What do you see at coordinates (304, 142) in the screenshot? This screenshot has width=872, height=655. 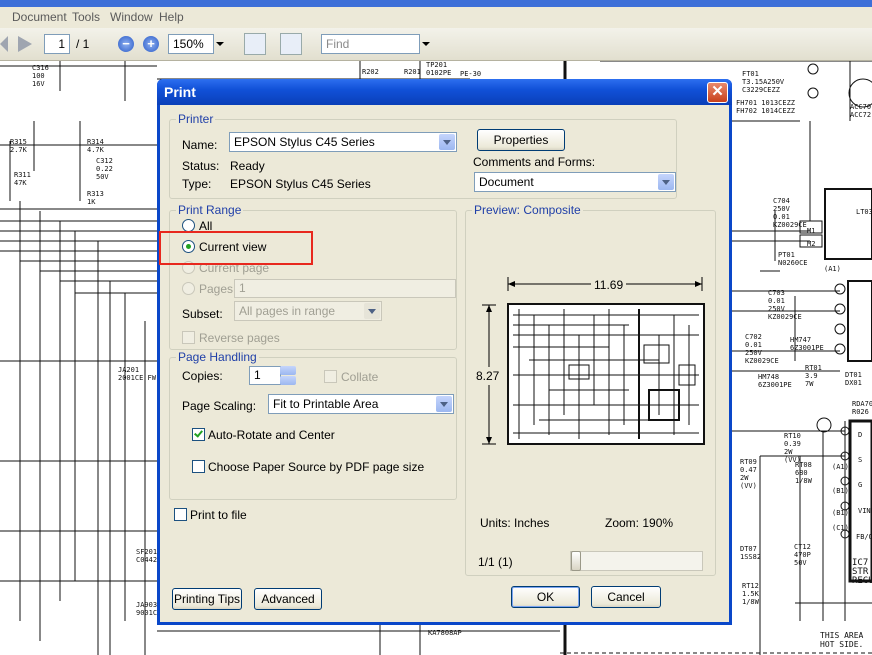 I see `printer-name-value: EPSON Stylus C45 Series` at bounding box center [304, 142].